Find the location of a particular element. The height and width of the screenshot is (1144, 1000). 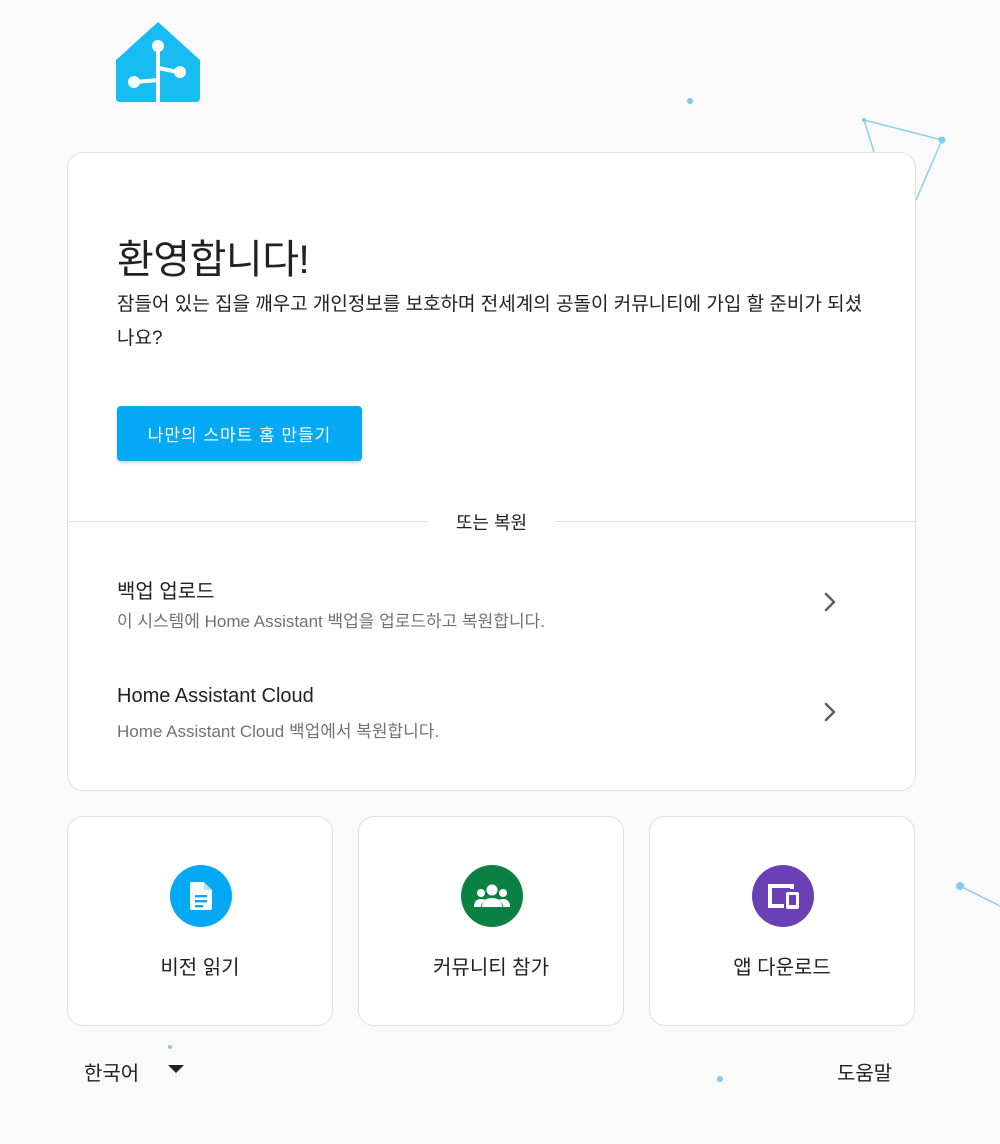

help-link: 도움말 is located at coordinates (864, 1070).